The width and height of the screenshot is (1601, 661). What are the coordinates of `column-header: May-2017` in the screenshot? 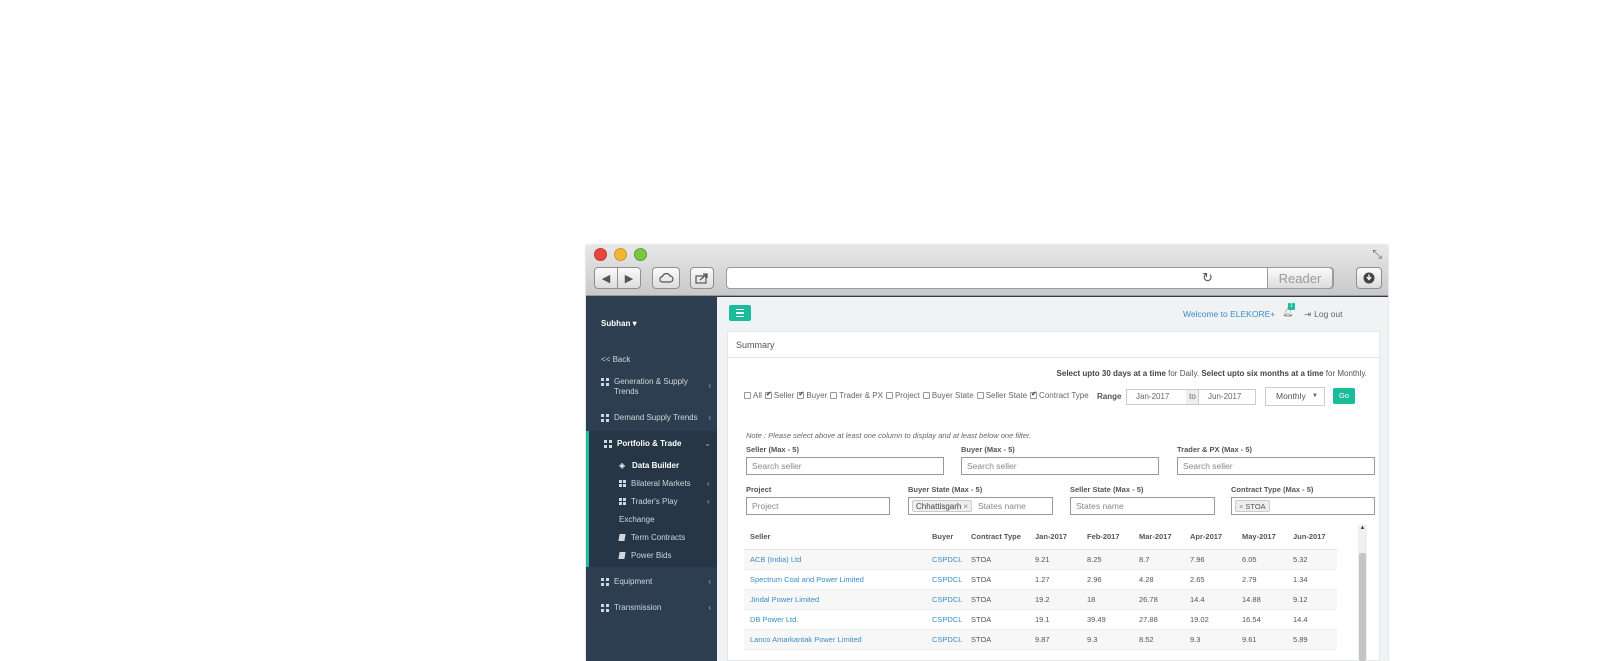 It's located at (1261, 537).